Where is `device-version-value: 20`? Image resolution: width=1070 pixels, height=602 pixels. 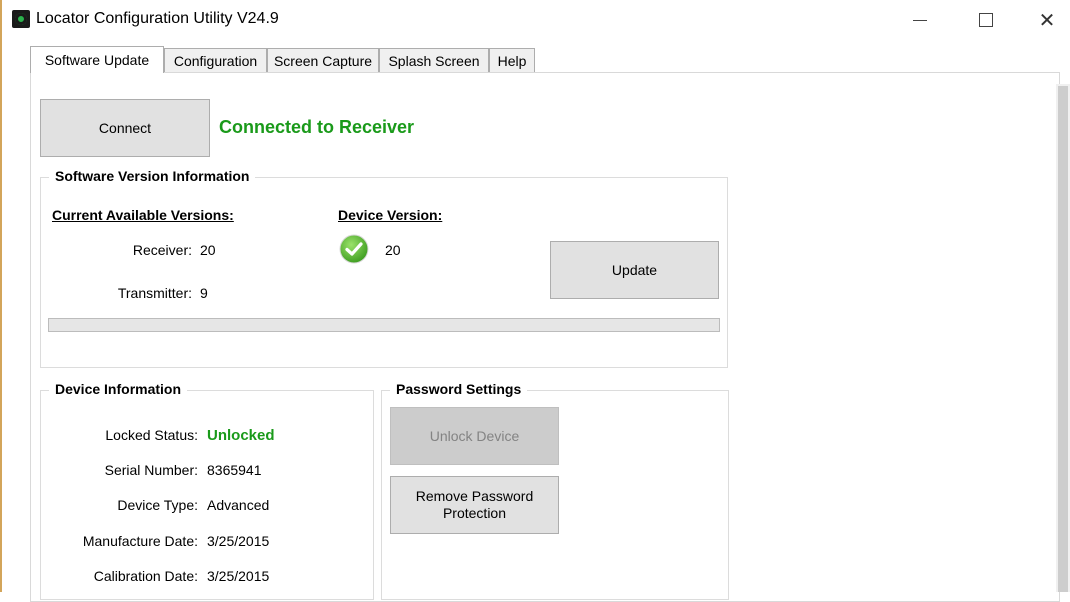 device-version-value: 20 is located at coordinates (393, 250).